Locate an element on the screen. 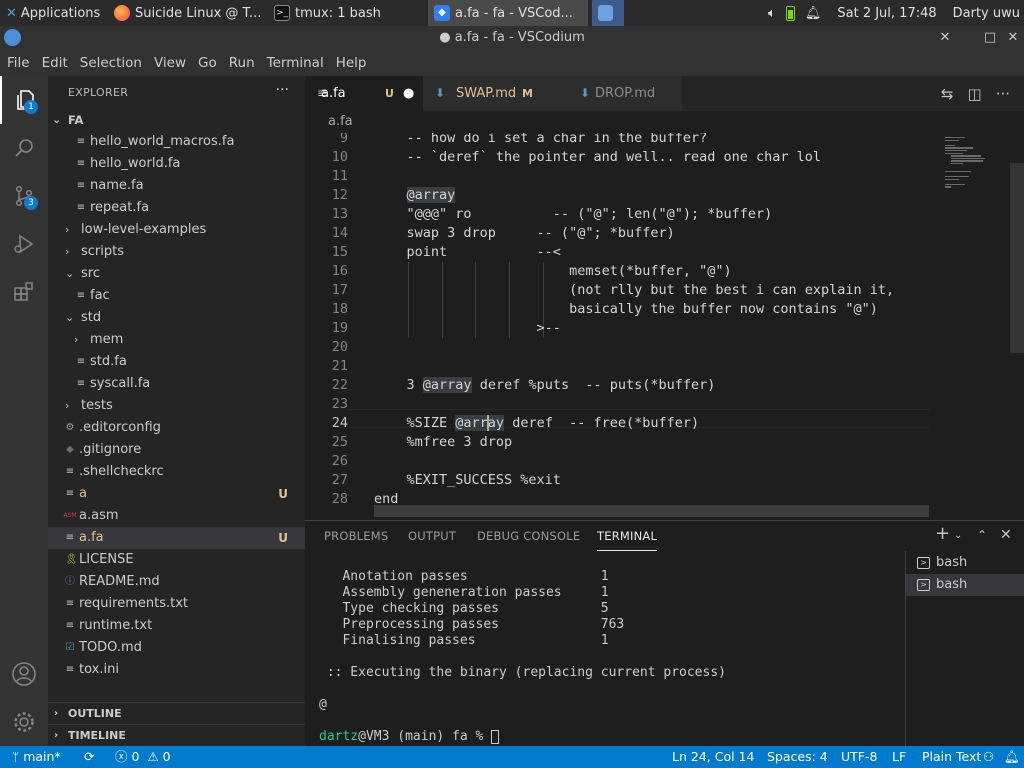  indentation: Spaces: 4 is located at coordinates (797, 757).